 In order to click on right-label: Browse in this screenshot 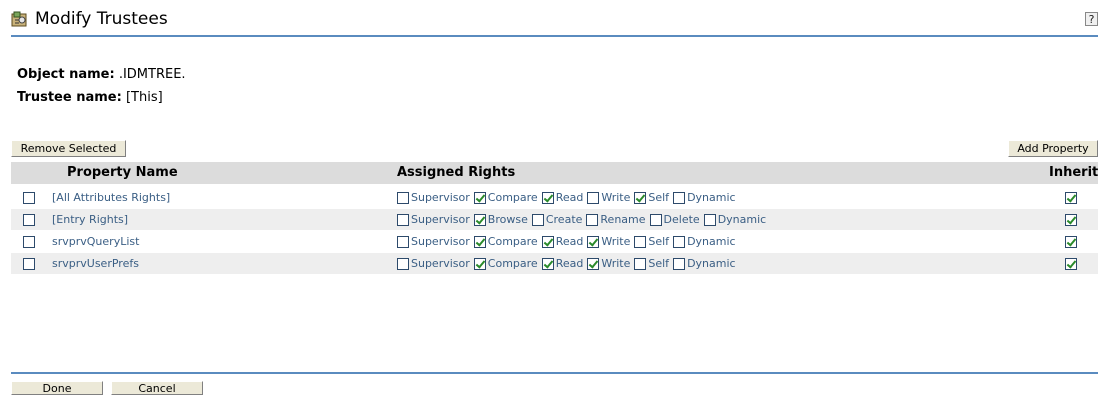, I will do `click(507, 219)`.